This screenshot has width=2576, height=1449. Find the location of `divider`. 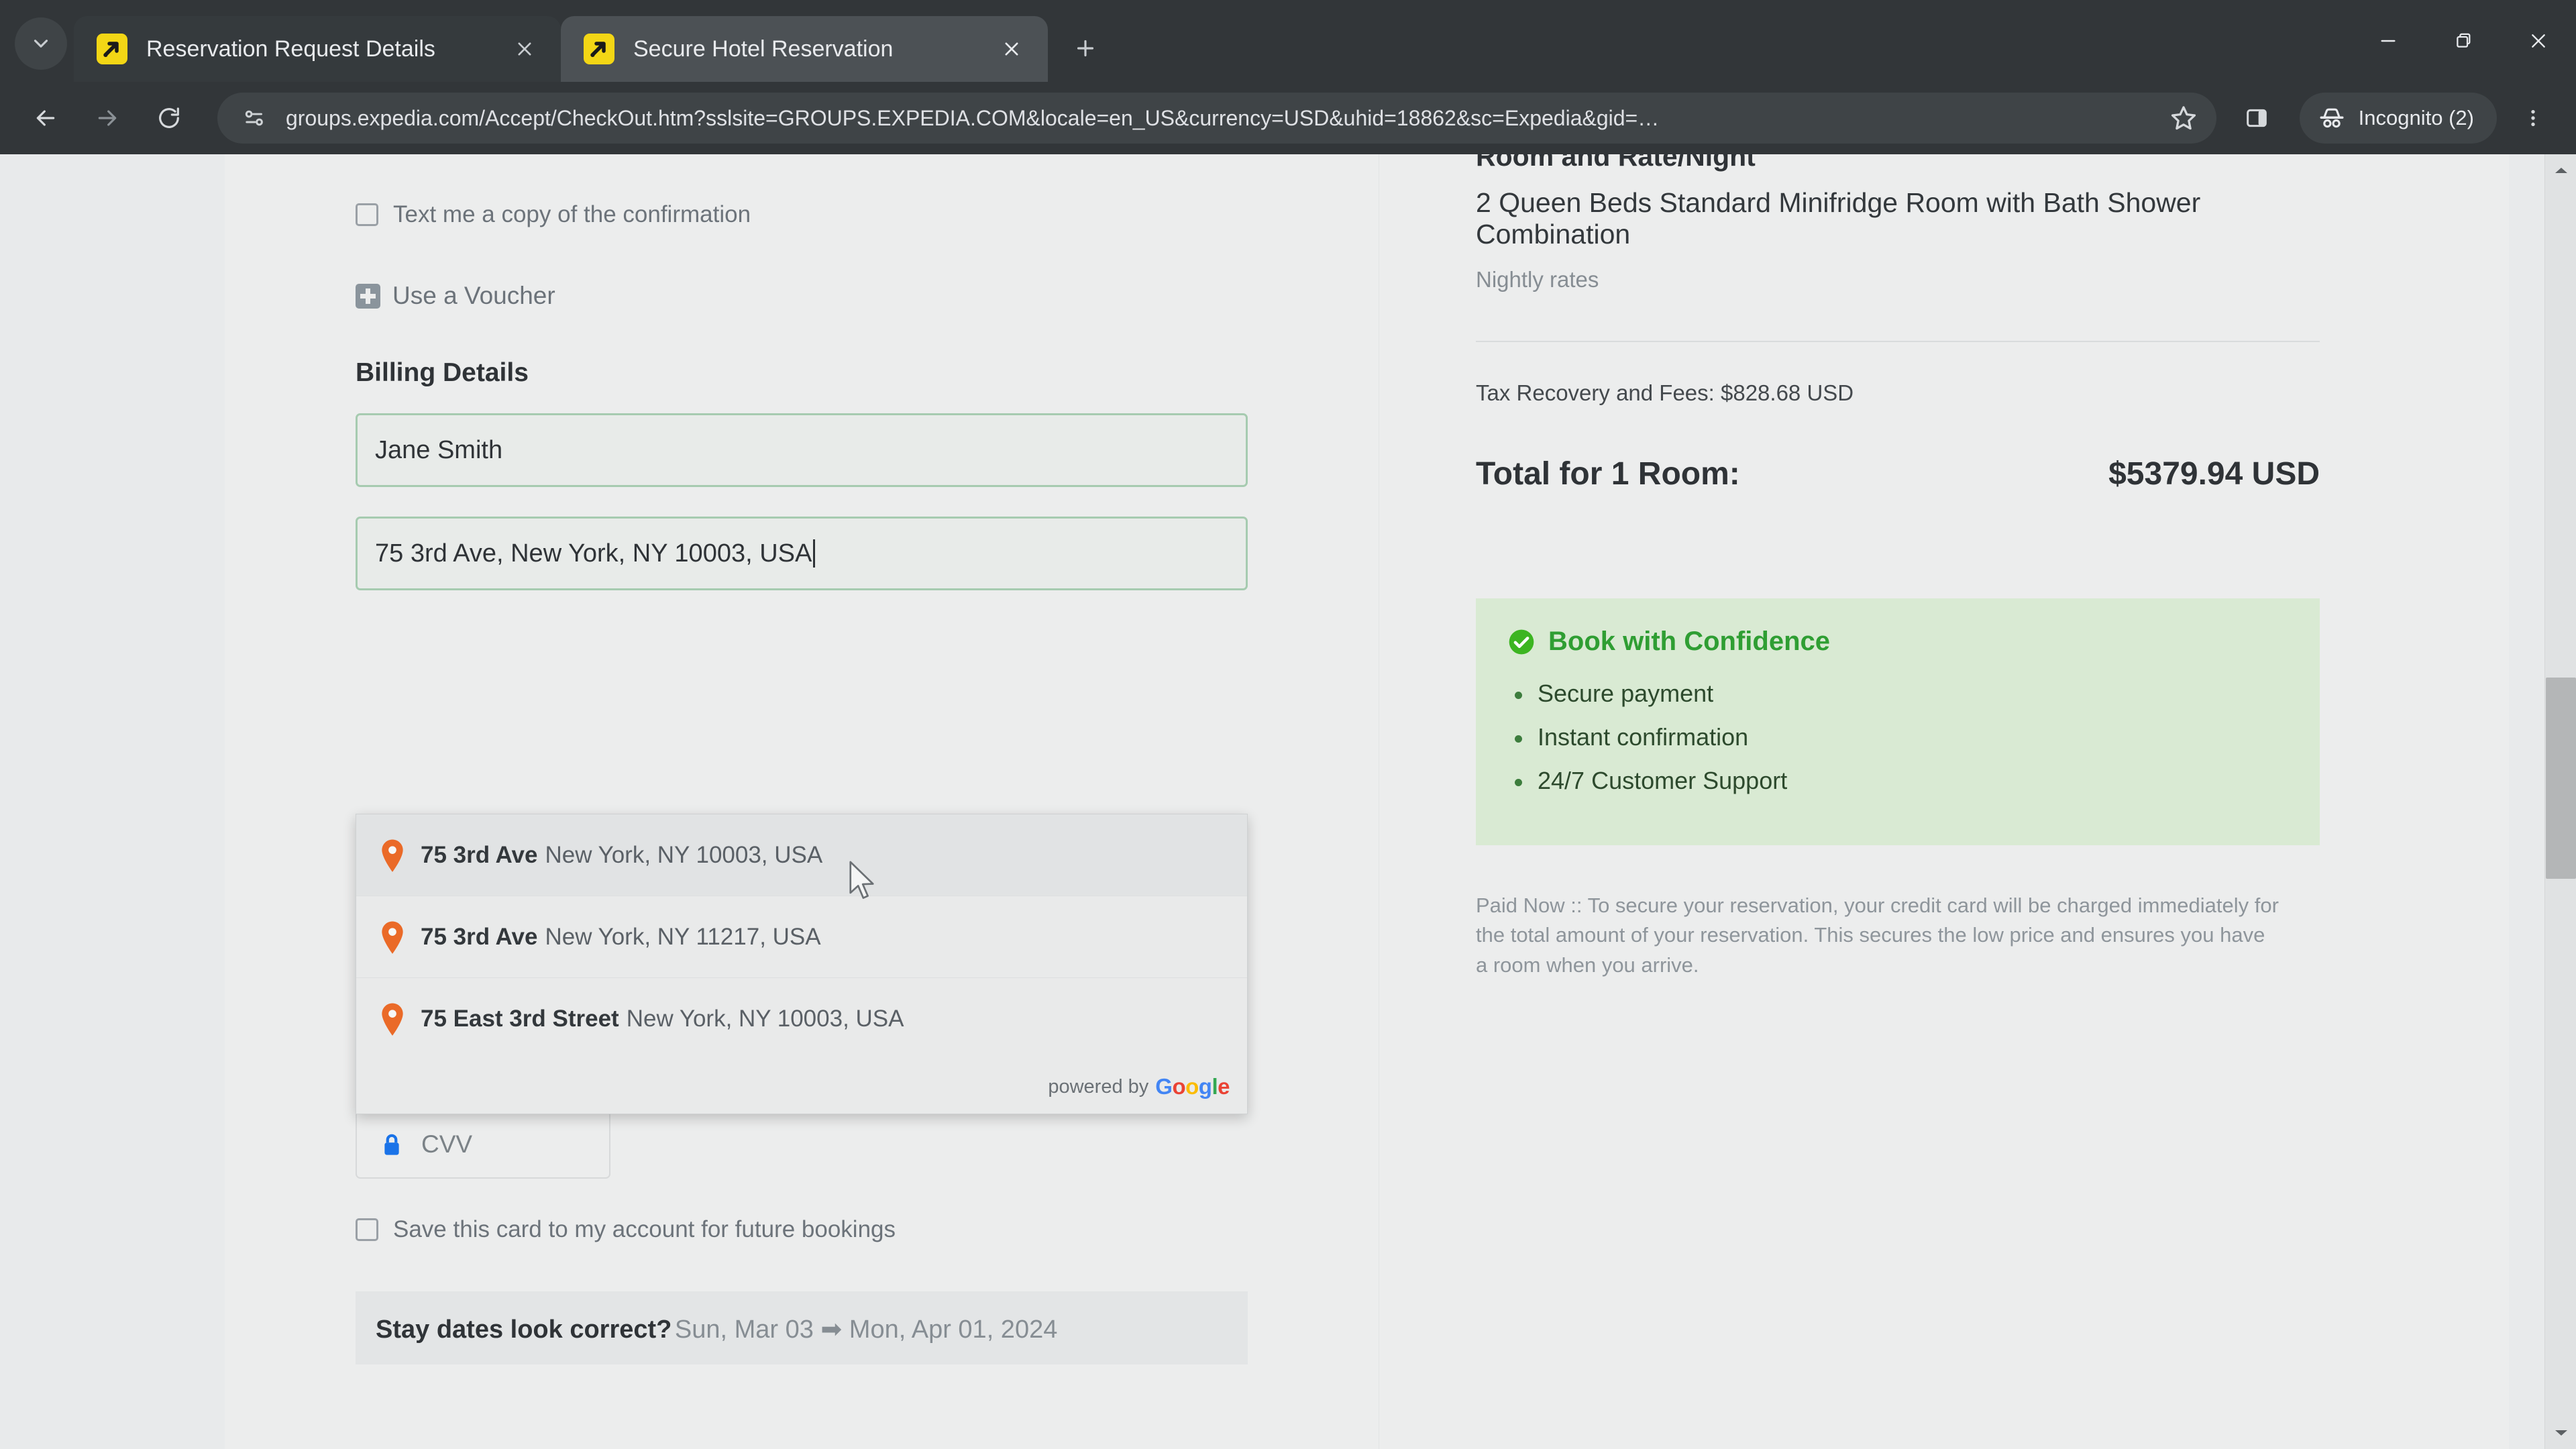

divider is located at coordinates (1898, 342).